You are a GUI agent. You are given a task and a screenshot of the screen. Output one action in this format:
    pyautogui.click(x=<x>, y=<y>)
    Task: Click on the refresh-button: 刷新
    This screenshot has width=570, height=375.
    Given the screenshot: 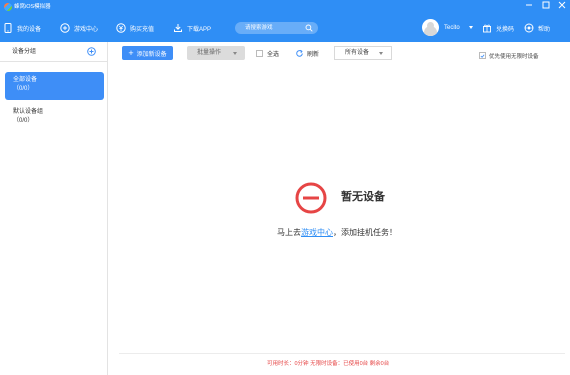 What is the action you would take?
    pyautogui.click(x=307, y=53)
    